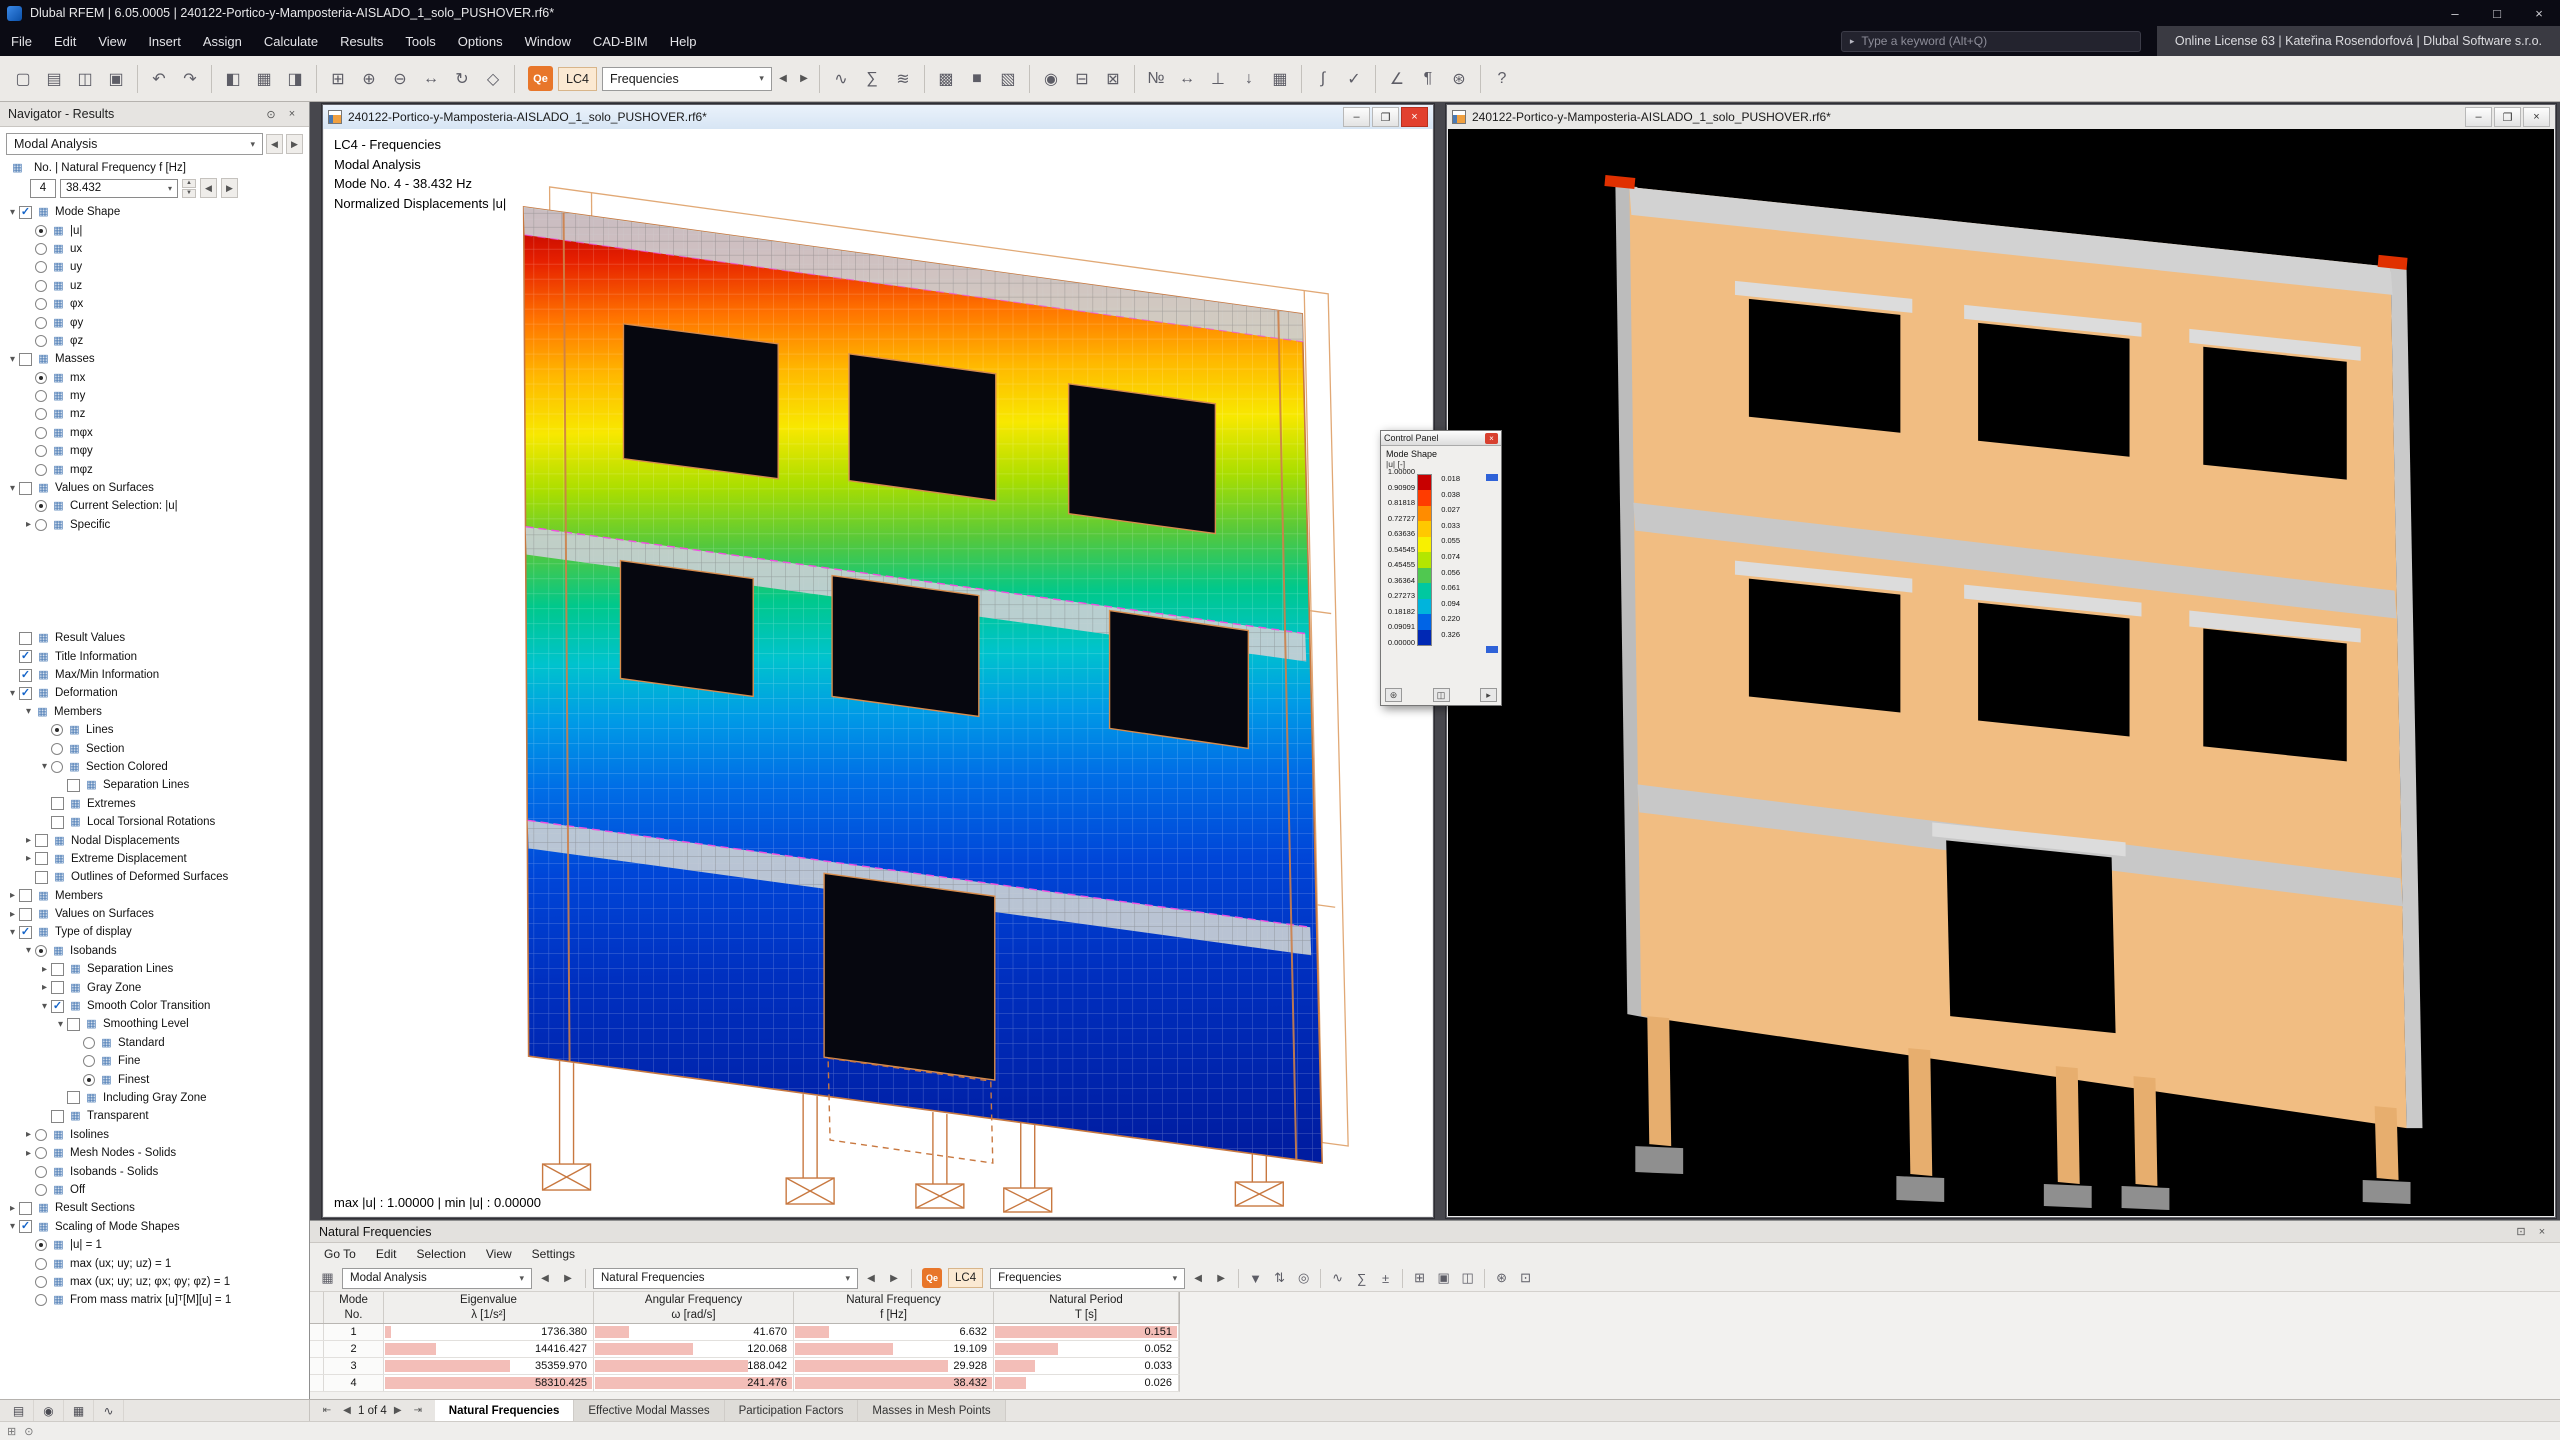 This screenshot has height=1440, width=2560. I want to click on close-button: ×, so click(2539, 13).